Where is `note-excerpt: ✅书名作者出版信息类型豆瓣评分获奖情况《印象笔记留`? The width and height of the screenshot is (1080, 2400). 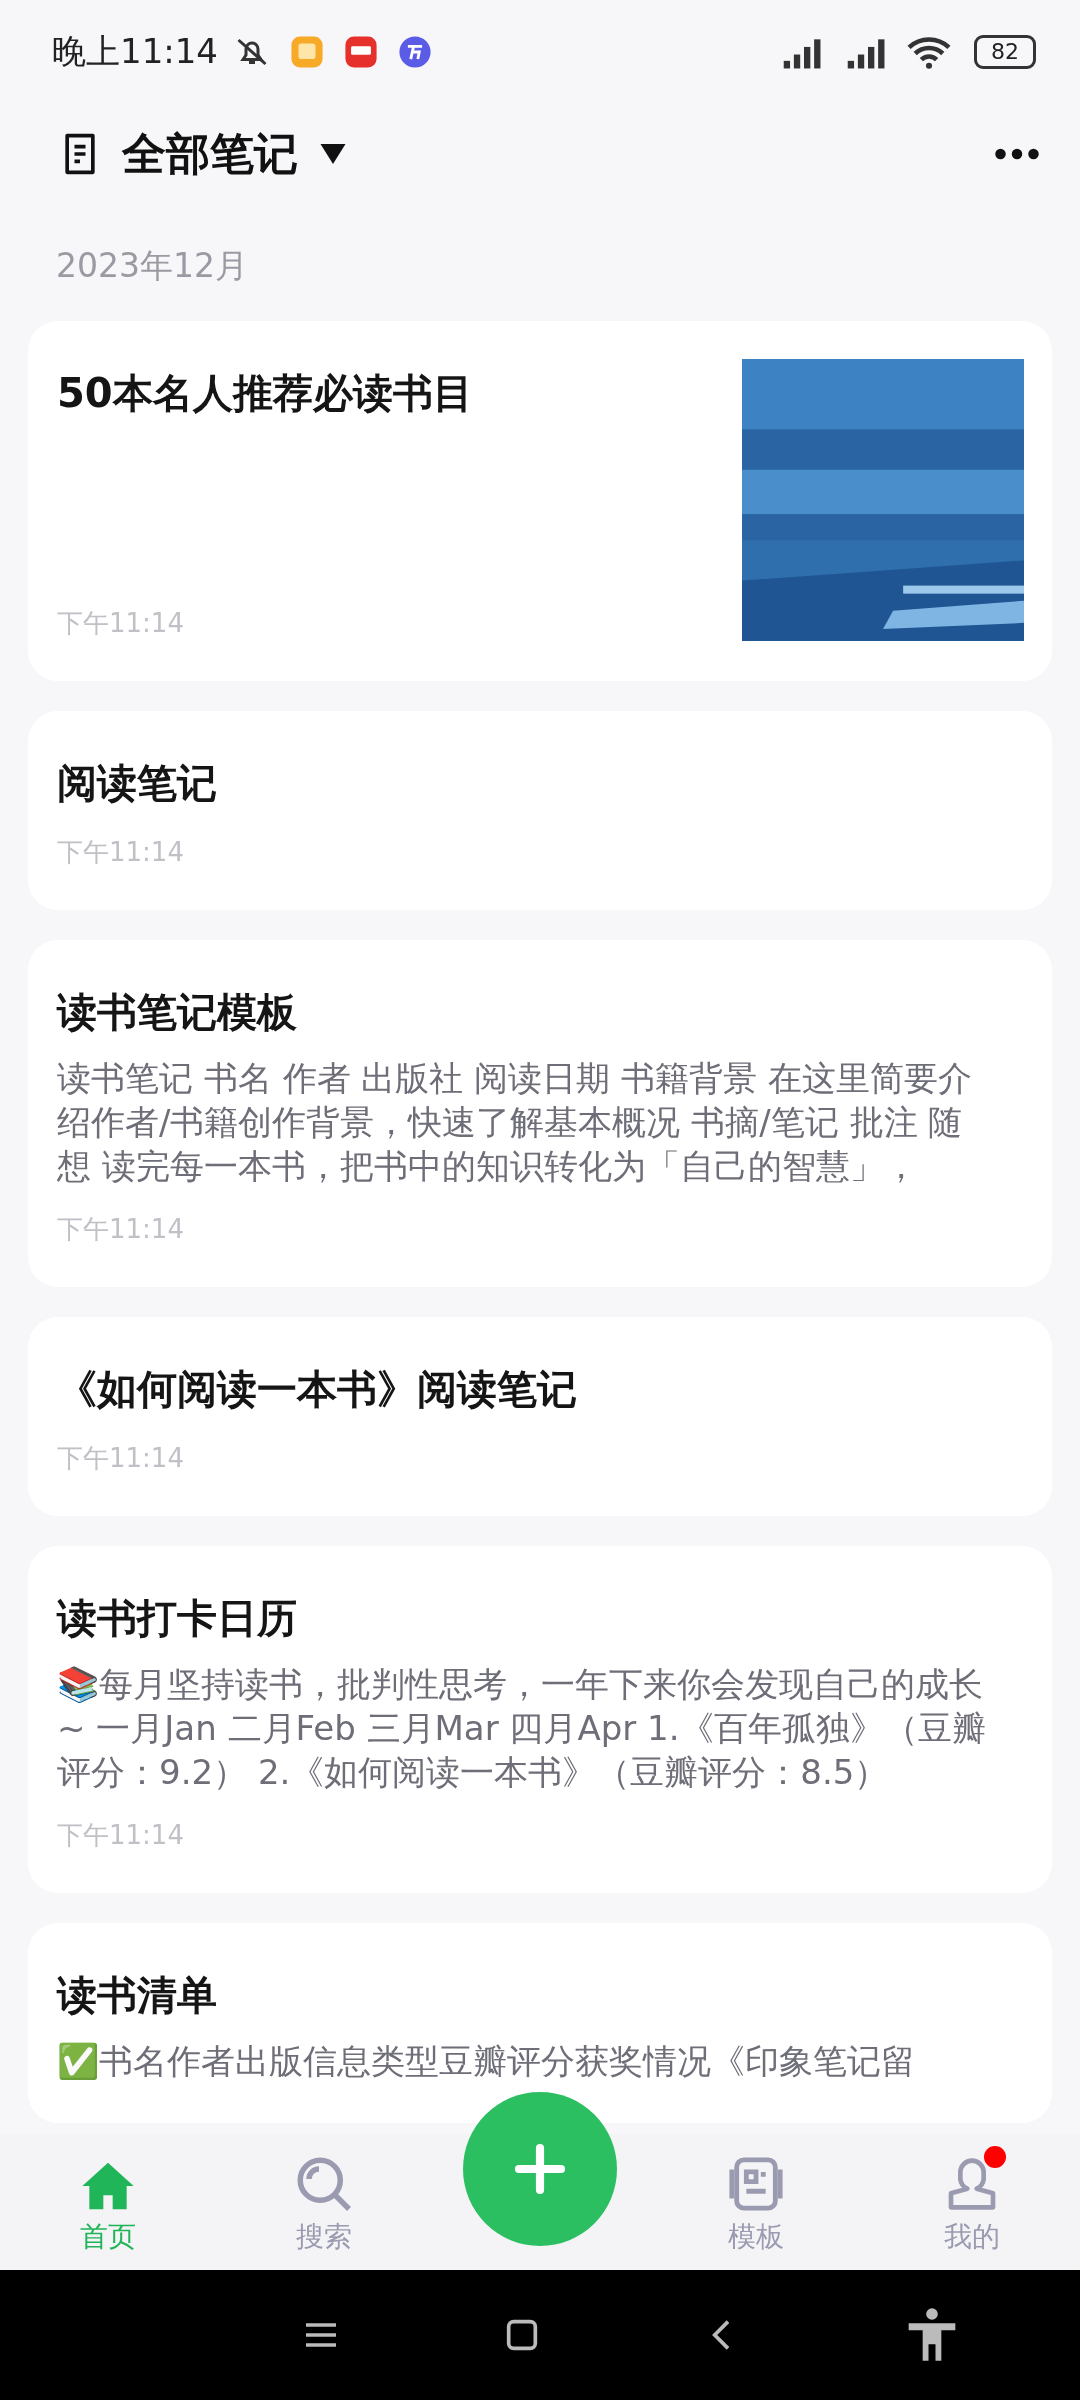
note-excerpt: ✅书名作者出版信息类型豆瓣评分获奖情况《印象笔记留 is located at coordinates (486, 2061).